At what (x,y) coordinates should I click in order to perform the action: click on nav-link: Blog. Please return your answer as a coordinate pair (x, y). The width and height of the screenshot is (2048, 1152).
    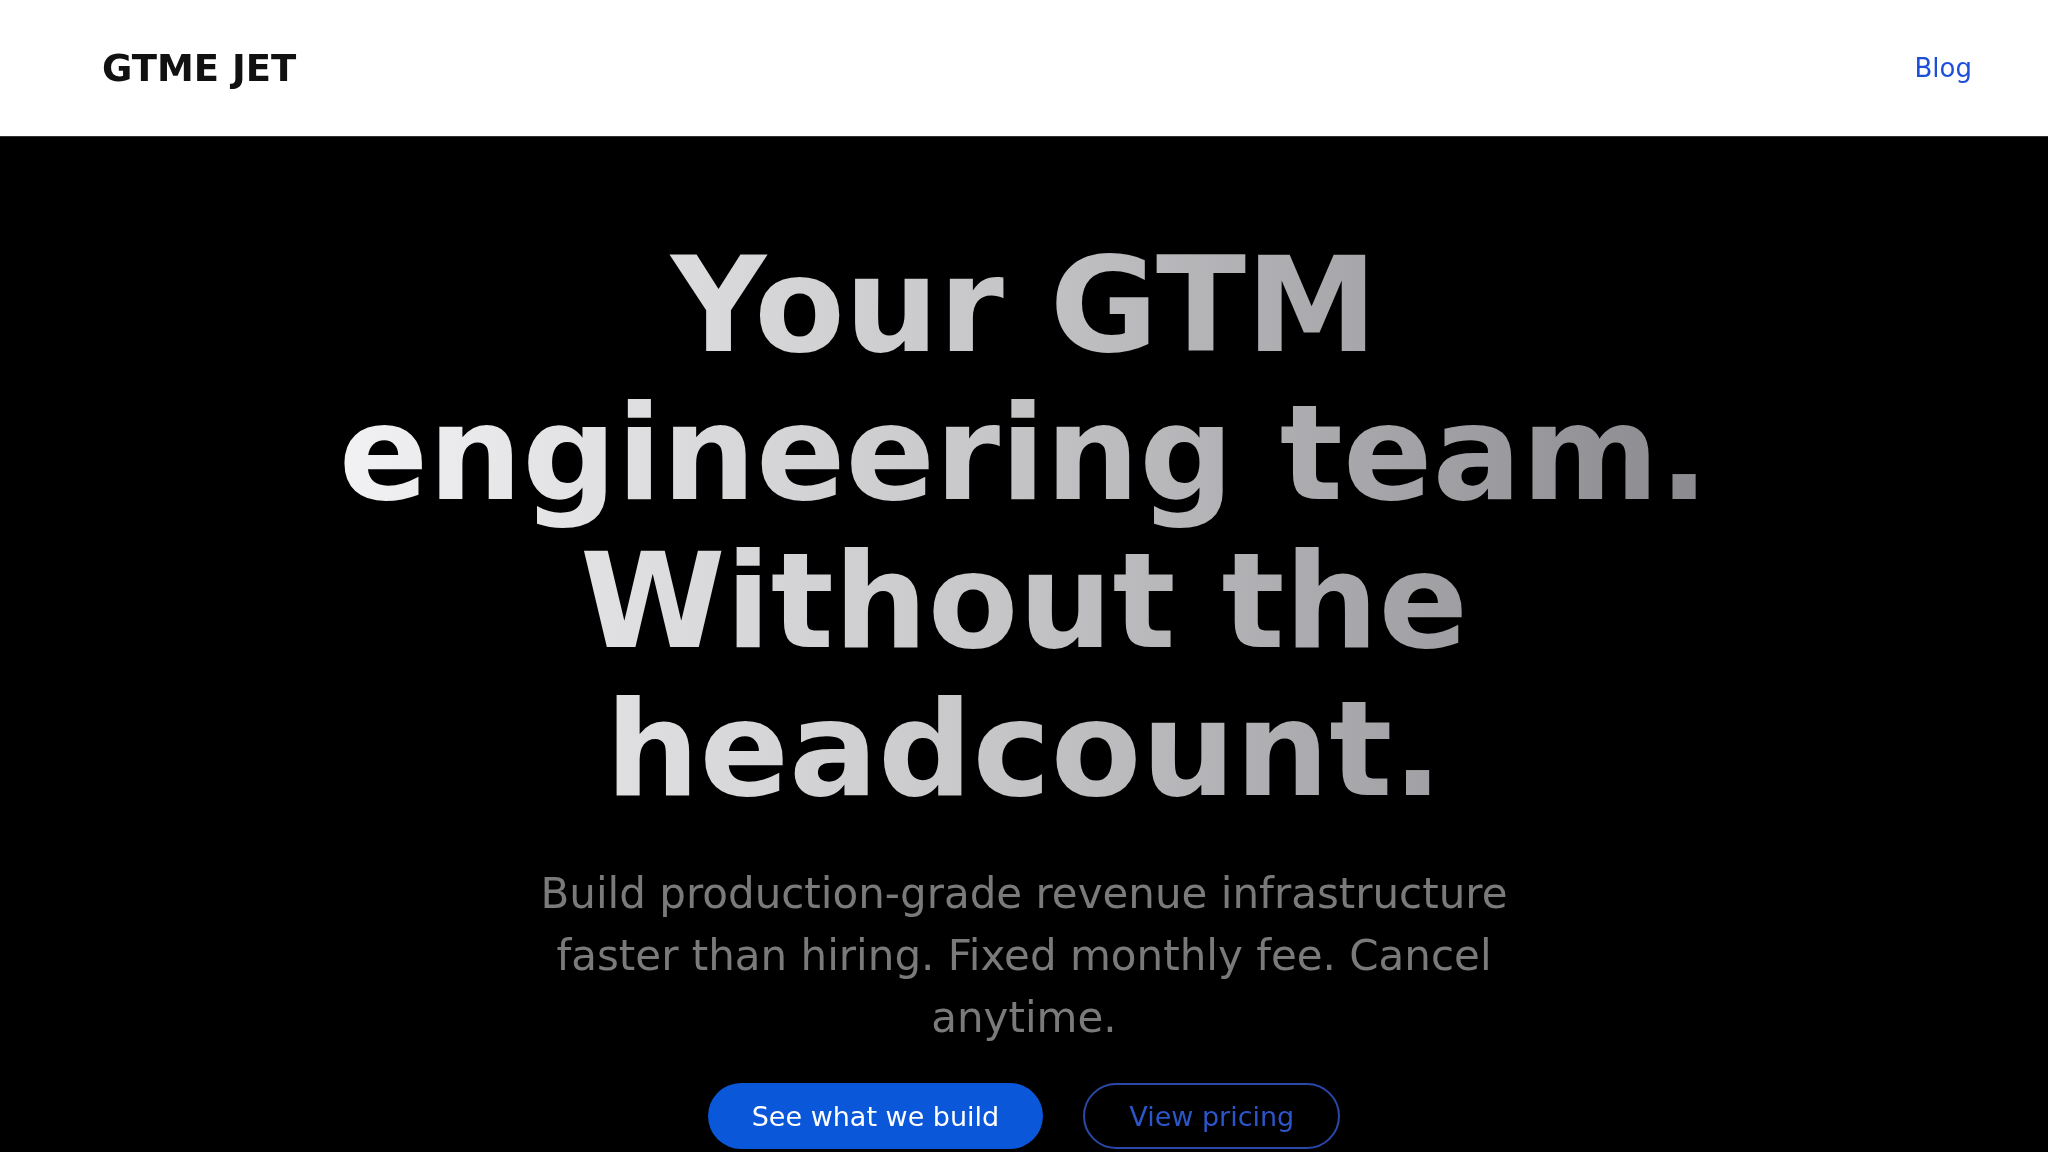
    Looking at the image, I should click on (1943, 68).